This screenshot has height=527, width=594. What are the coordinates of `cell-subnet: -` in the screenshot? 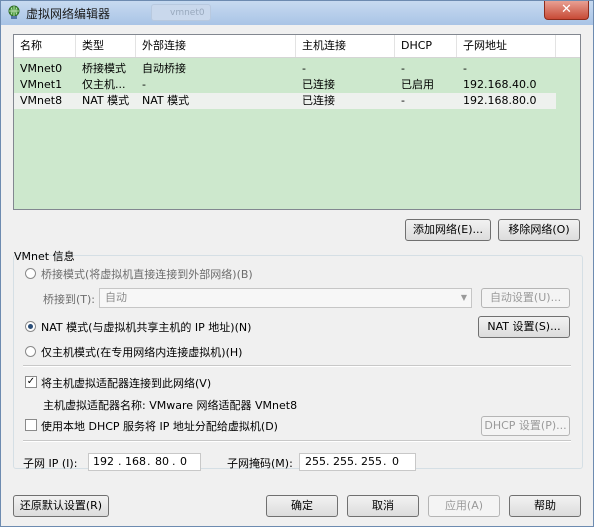 It's located at (465, 68).